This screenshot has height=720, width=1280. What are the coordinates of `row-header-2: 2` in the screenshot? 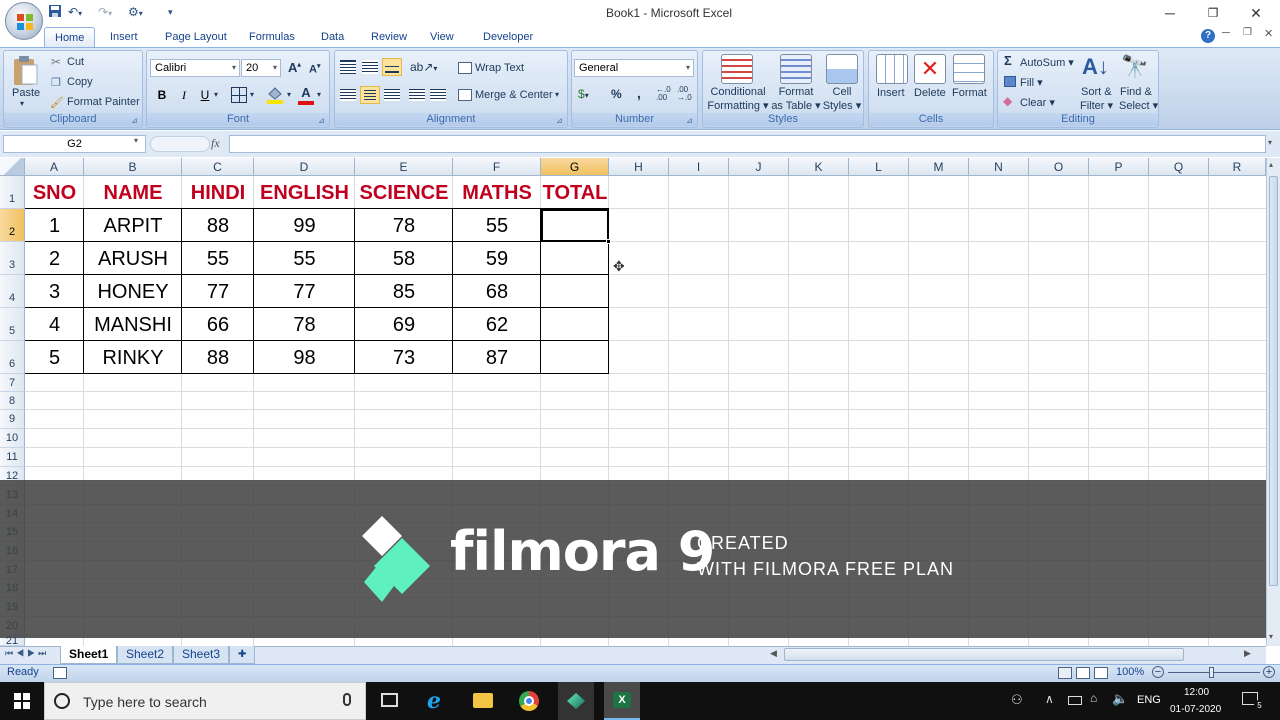 It's located at (12, 225).